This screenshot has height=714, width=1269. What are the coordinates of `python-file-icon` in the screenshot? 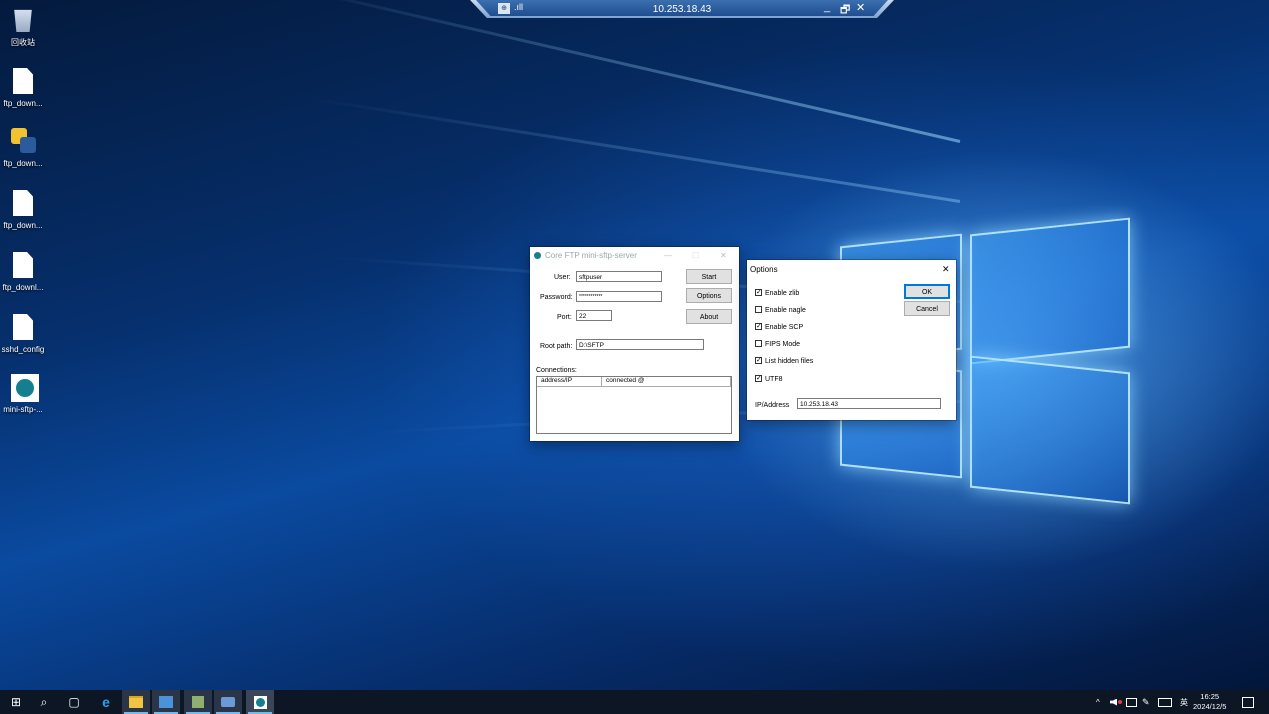 It's located at (24, 141).